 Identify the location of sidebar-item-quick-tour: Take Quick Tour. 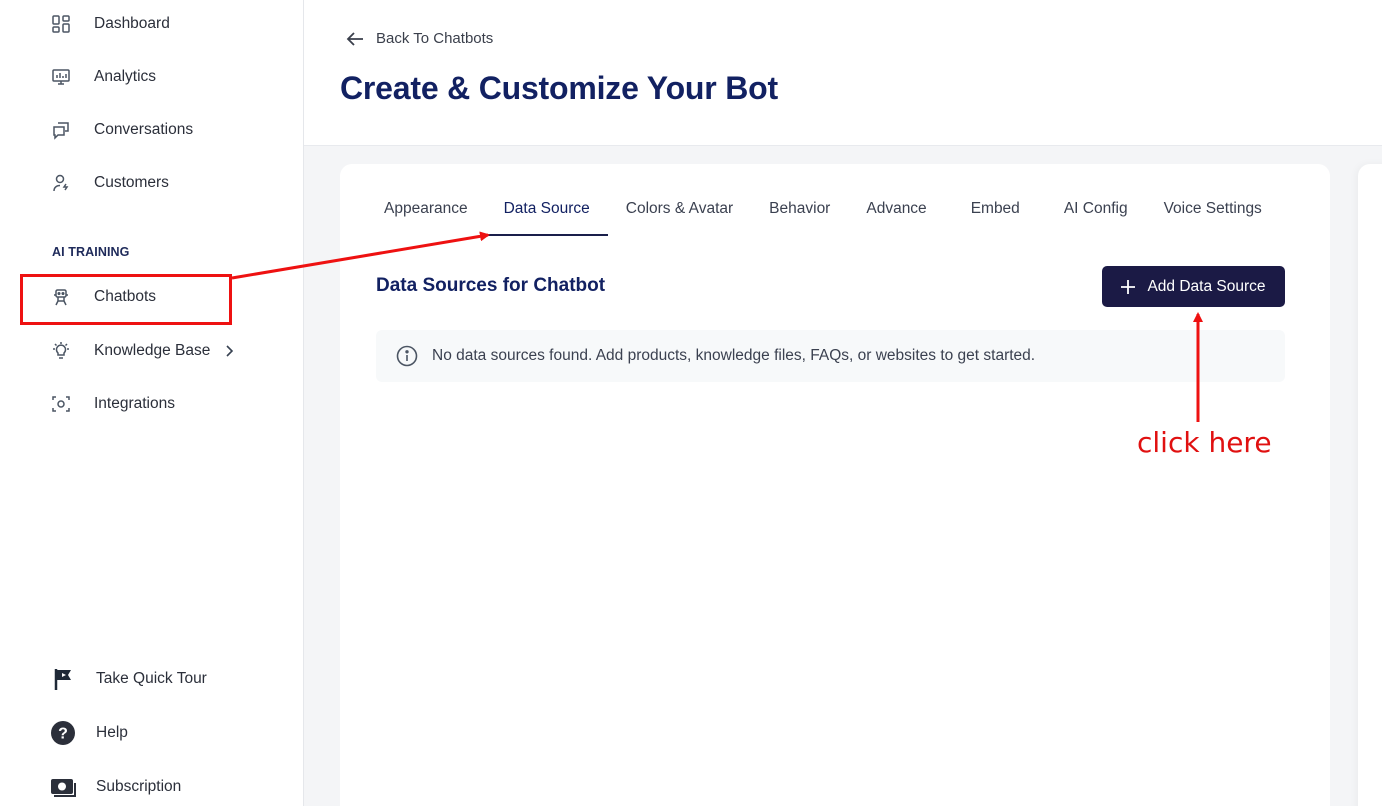
(128, 679).